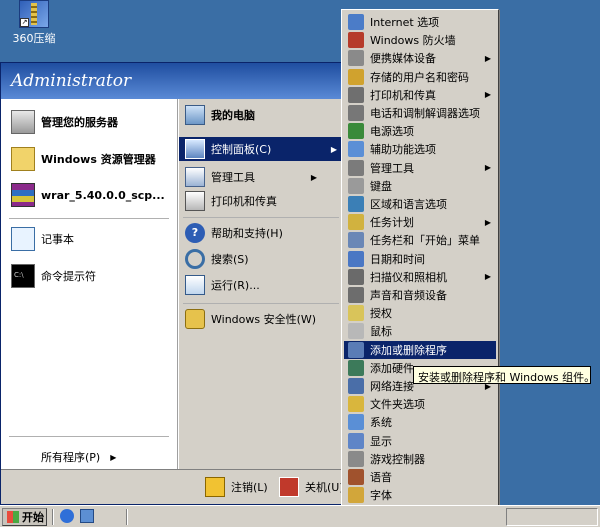  What do you see at coordinates (392, 223) in the screenshot?
I see `submenu-item-label: 任务计划` at bounding box center [392, 223].